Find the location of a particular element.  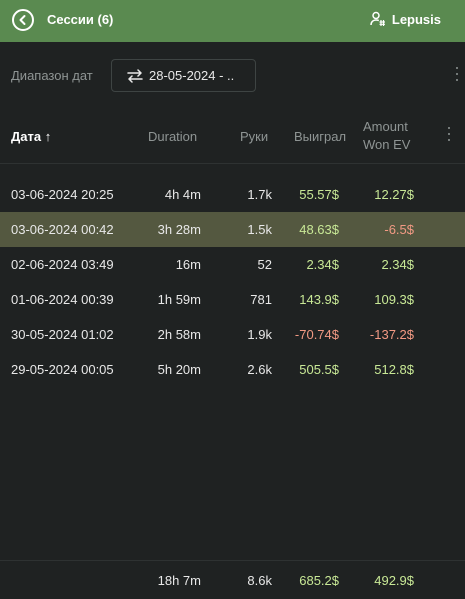

table-row: 29-05-2024 00:05 5h 20m 2.6k 505.5$ 512.8$ is located at coordinates (232, 369).